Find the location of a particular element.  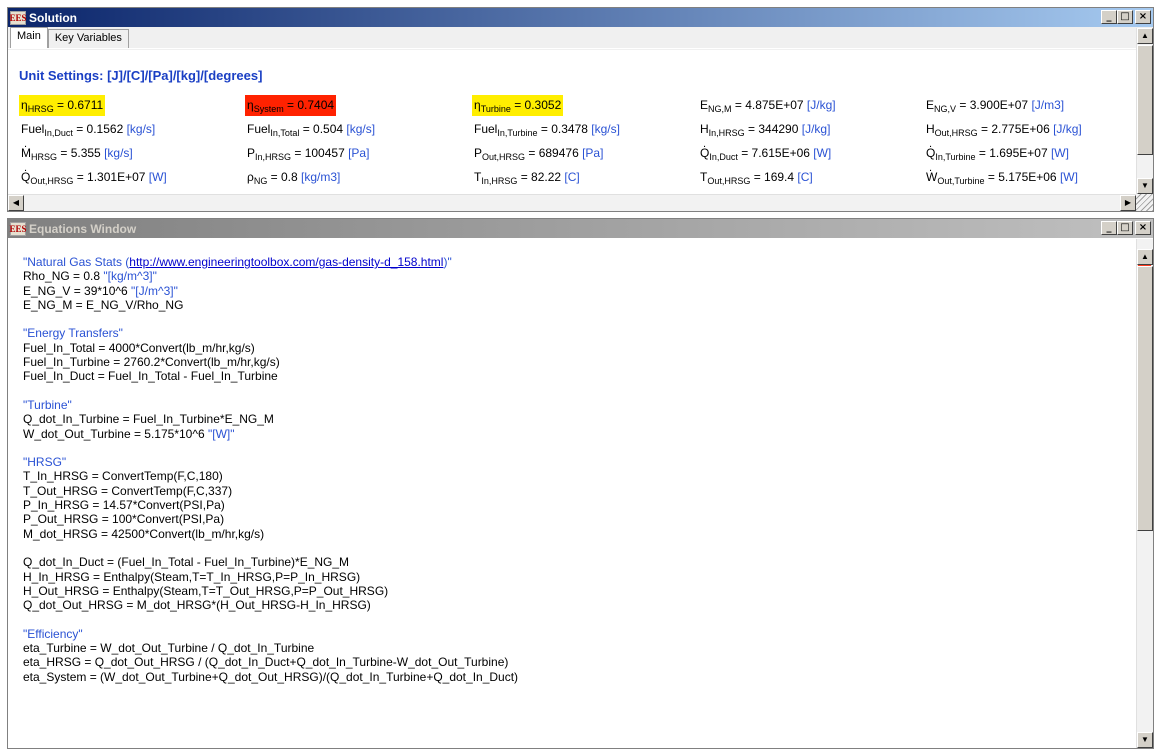

equation-line: T_Out_HRSG = ConvertTemp(F,C,337) is located at coordinates (579, 491).